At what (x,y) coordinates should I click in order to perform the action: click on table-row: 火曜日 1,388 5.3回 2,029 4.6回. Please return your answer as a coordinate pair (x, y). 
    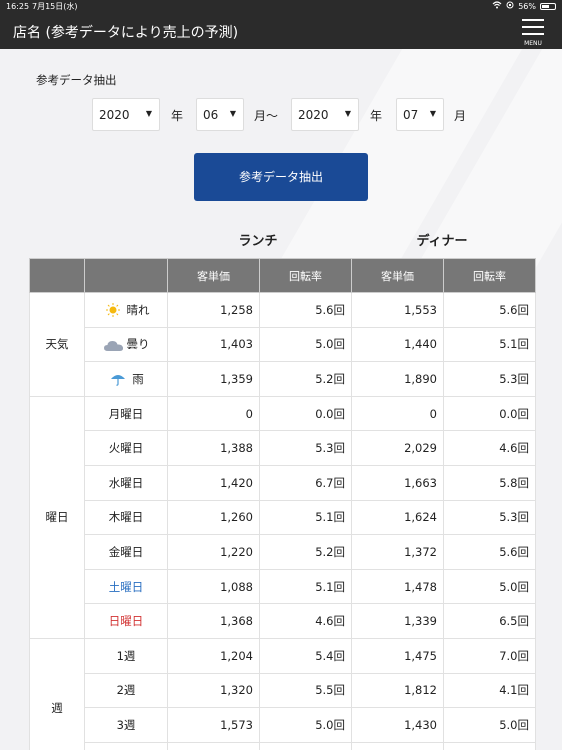
    Looking at the image, I should click on (283, 448).